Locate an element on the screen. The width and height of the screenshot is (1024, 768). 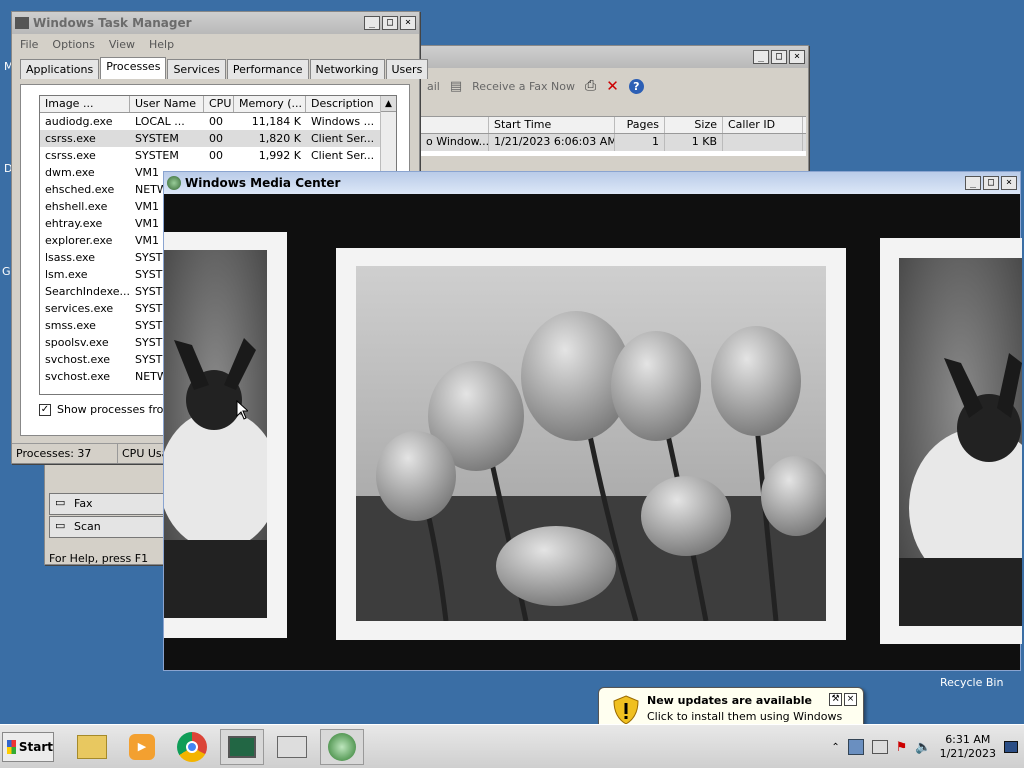
fax-toolbar-email: ail is located at coordinates (433, 86).